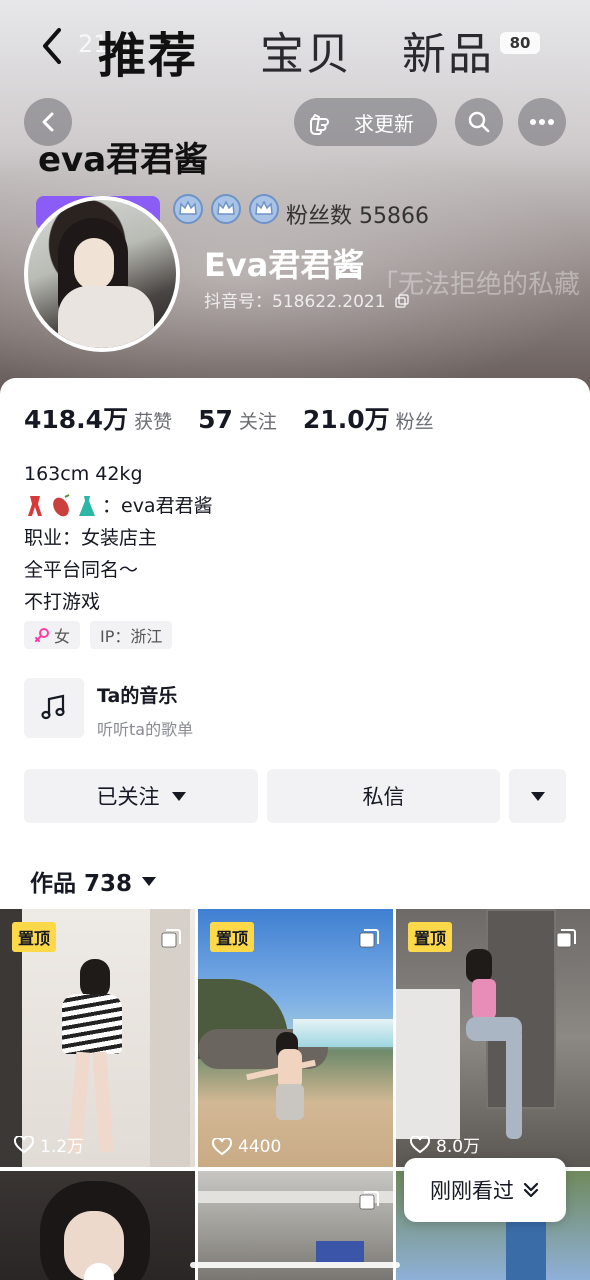 The image size is (590, 1280). Describe the element at coordinates (54, 708) in the screenshot. I see `music-note-icon` at that location.